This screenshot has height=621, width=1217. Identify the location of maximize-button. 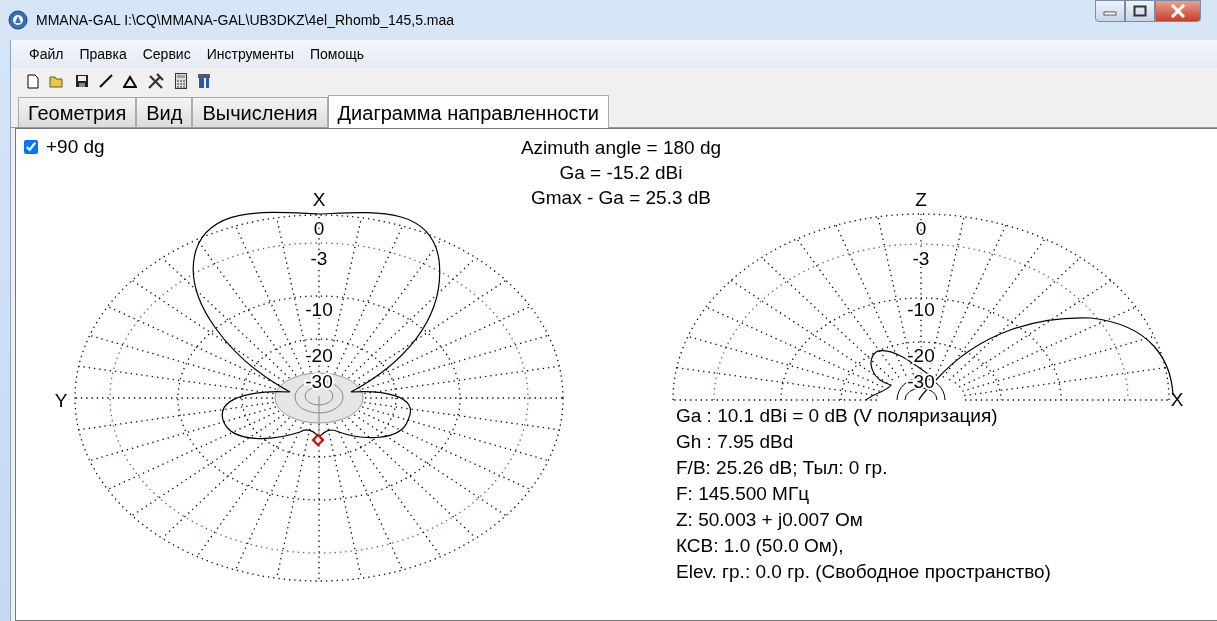
(1140, 11).